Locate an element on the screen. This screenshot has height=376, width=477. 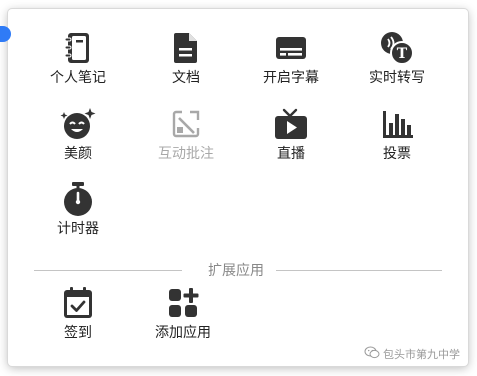
extensions-divider: 扩展应用 is located at coordinates (238, 271).